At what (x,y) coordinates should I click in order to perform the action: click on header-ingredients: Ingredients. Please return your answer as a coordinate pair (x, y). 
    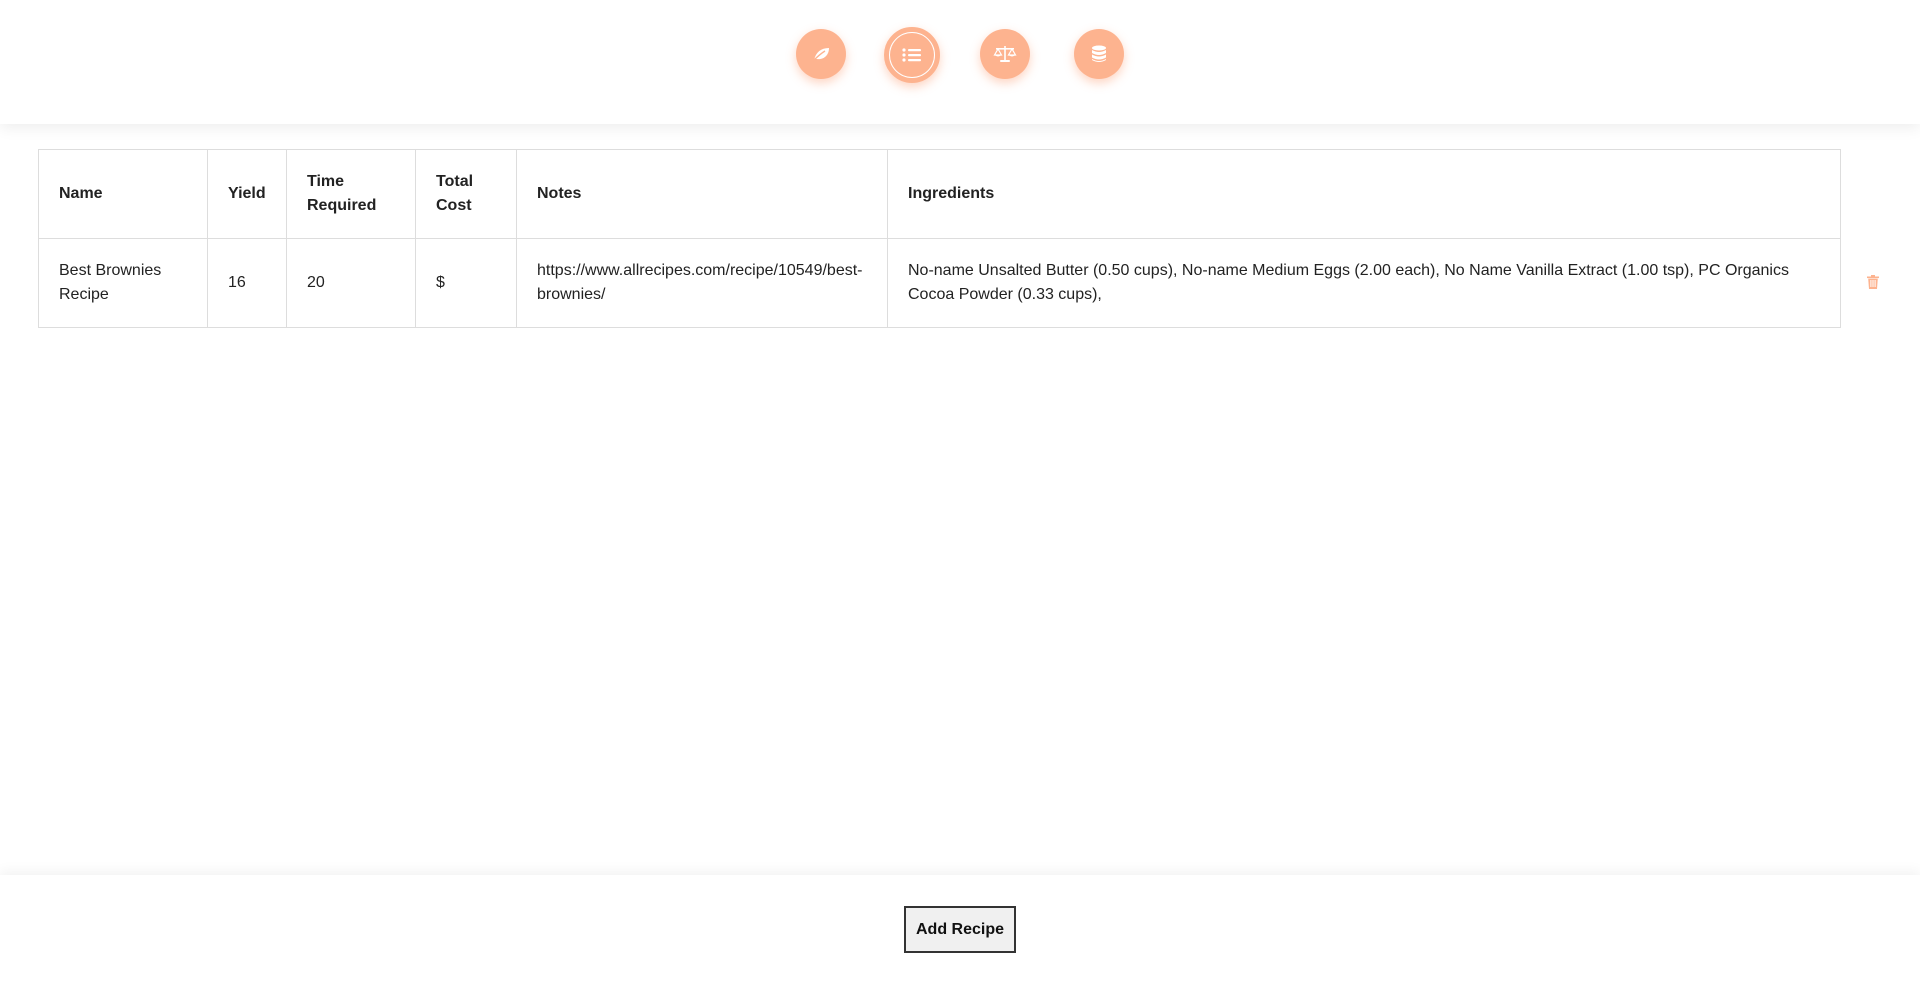
    Looking at the image, I should click on (1364, 194).